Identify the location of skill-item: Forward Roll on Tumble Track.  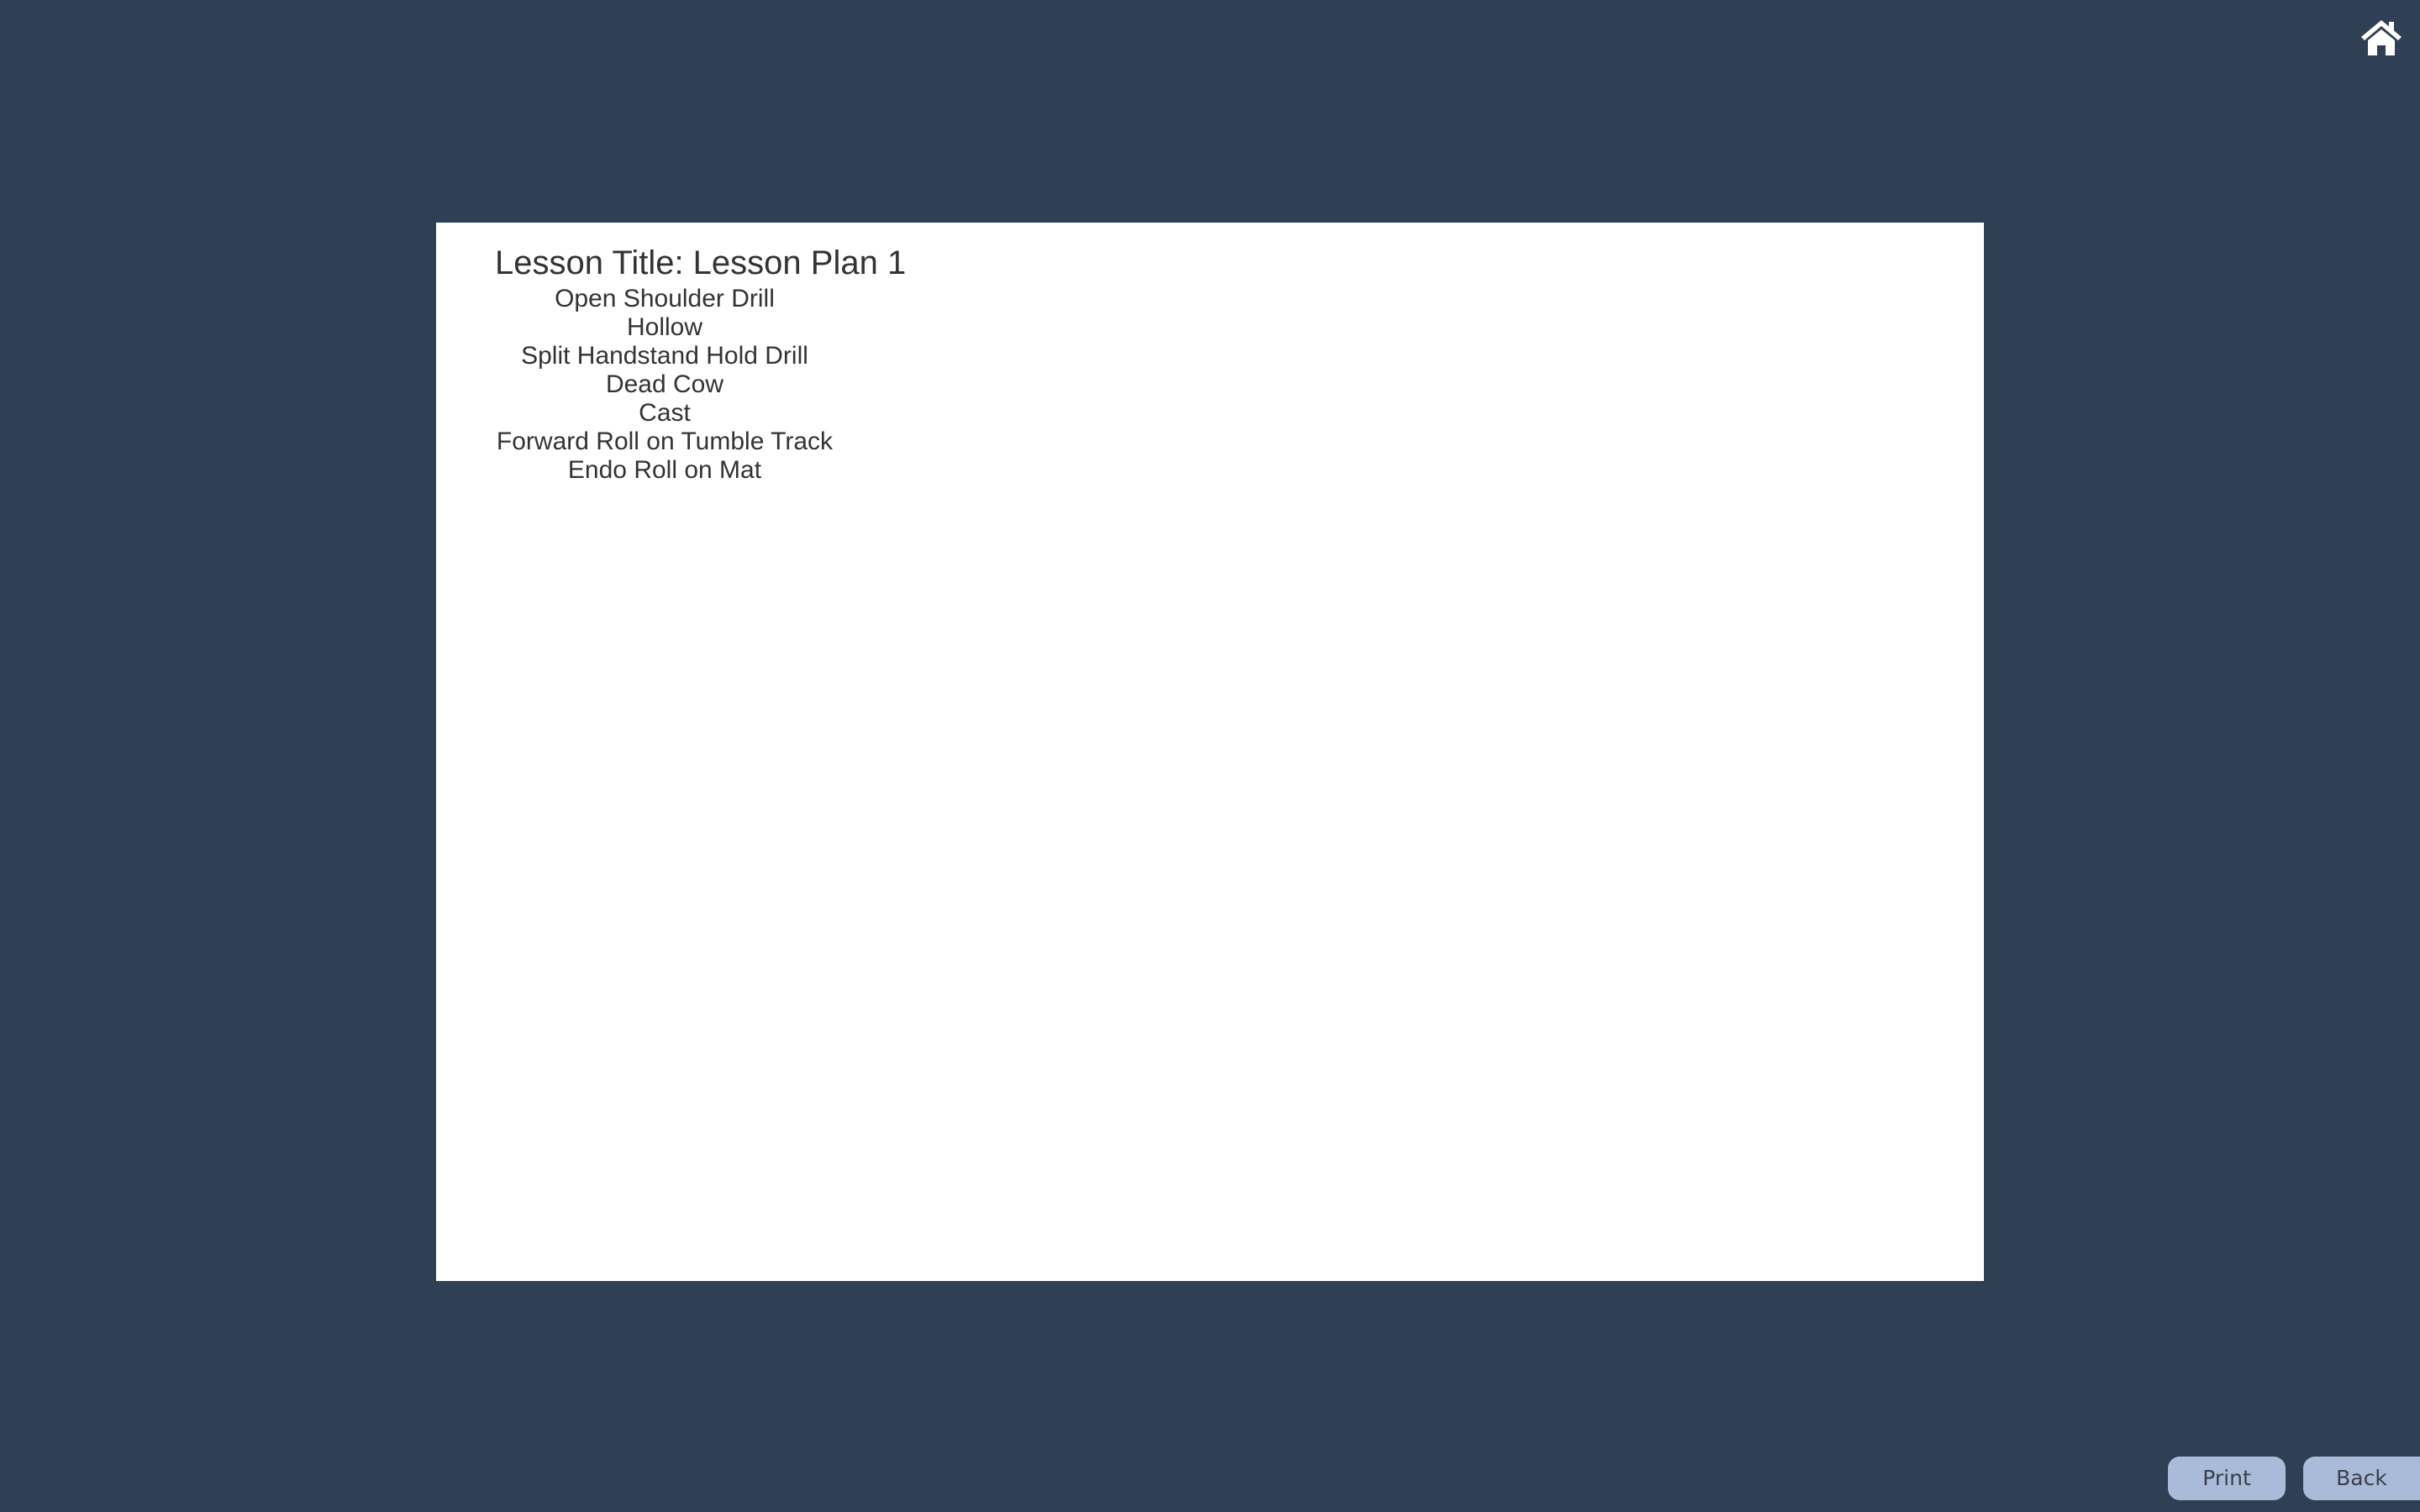
(665, 441).